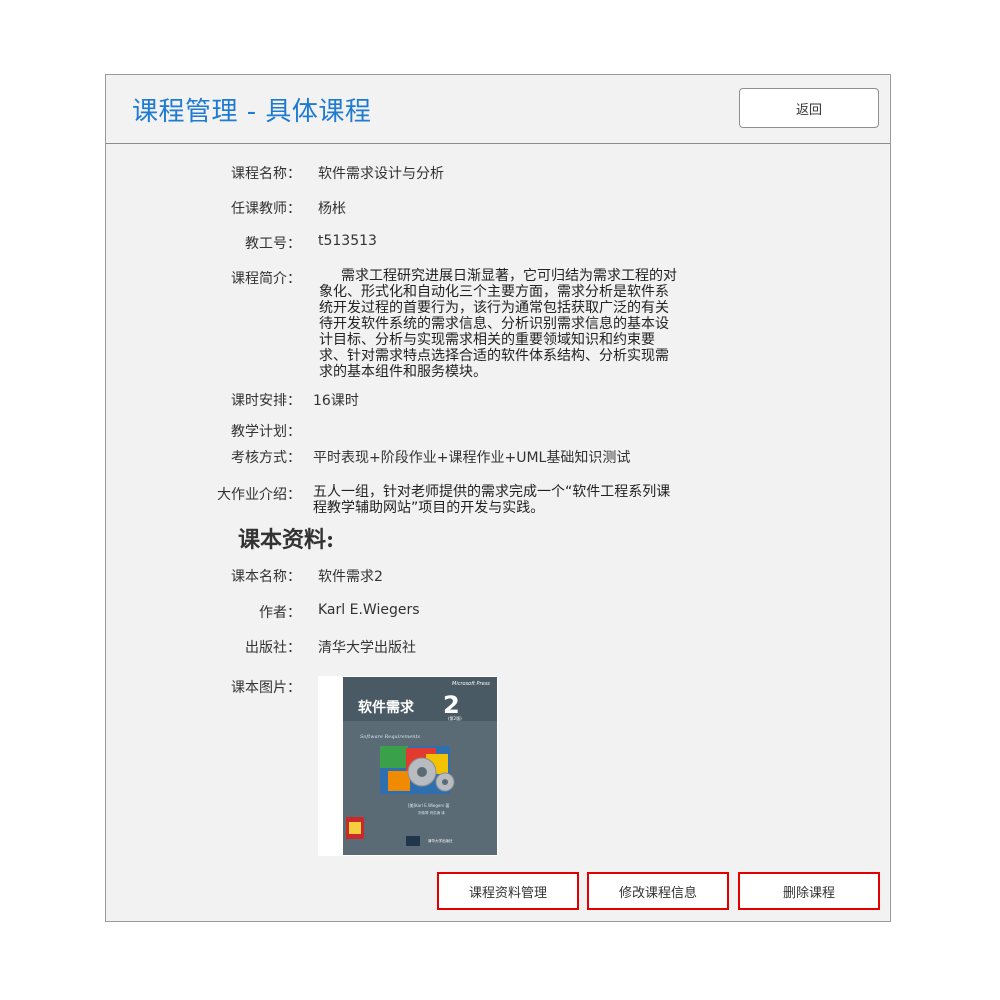  I want to click on textbook-name-value: 软件需求2, so click(350, 577).